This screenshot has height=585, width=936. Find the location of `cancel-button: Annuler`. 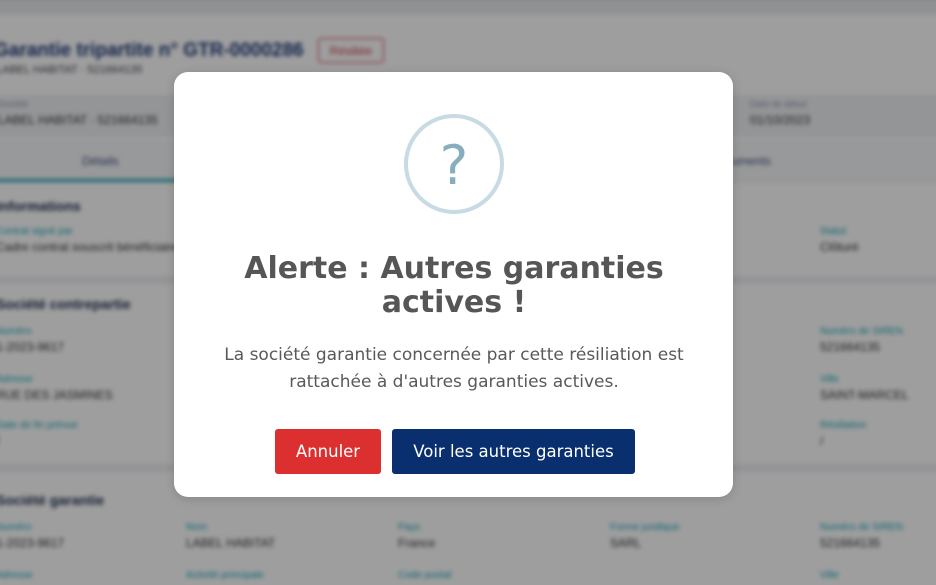

cancel-button: Annuler is located at coordinates (328, 451).